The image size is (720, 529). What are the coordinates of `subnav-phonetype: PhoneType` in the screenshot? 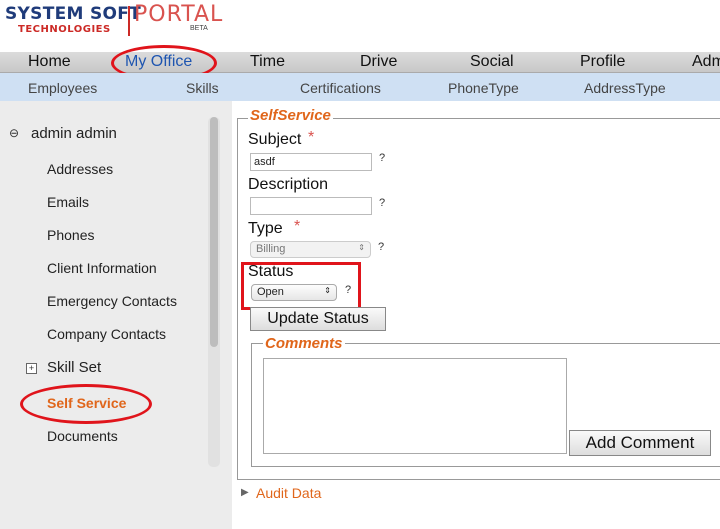 It's located at (483, 88).